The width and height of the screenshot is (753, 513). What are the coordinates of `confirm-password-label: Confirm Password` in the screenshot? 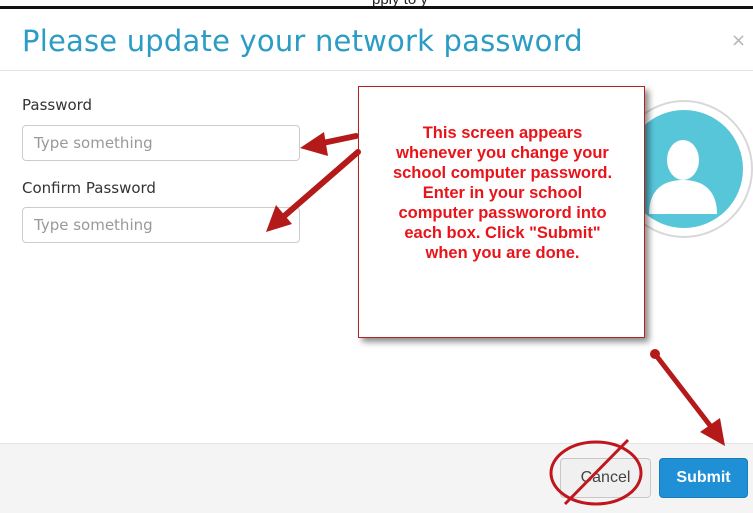 It's located at (89, 188).